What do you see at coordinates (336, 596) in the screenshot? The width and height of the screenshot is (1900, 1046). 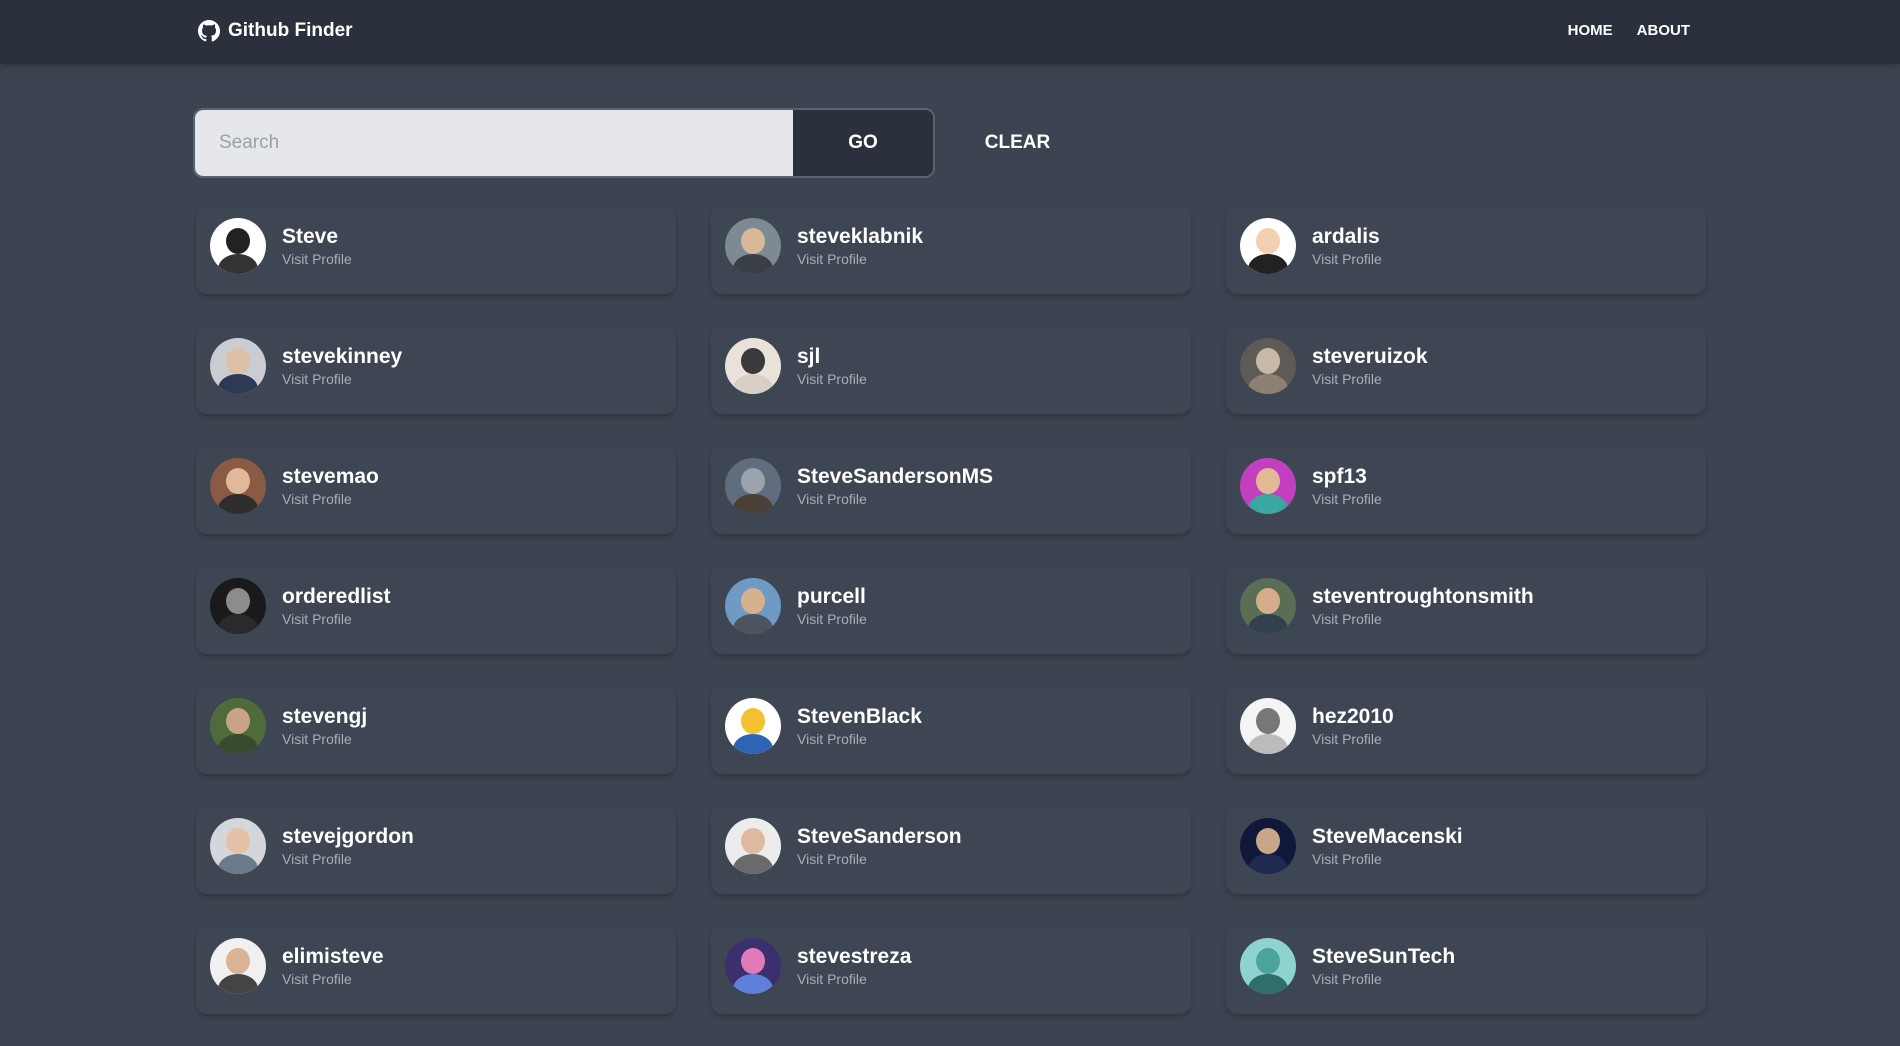 I see `username: orderedlist` at bounding box center [336, 596].